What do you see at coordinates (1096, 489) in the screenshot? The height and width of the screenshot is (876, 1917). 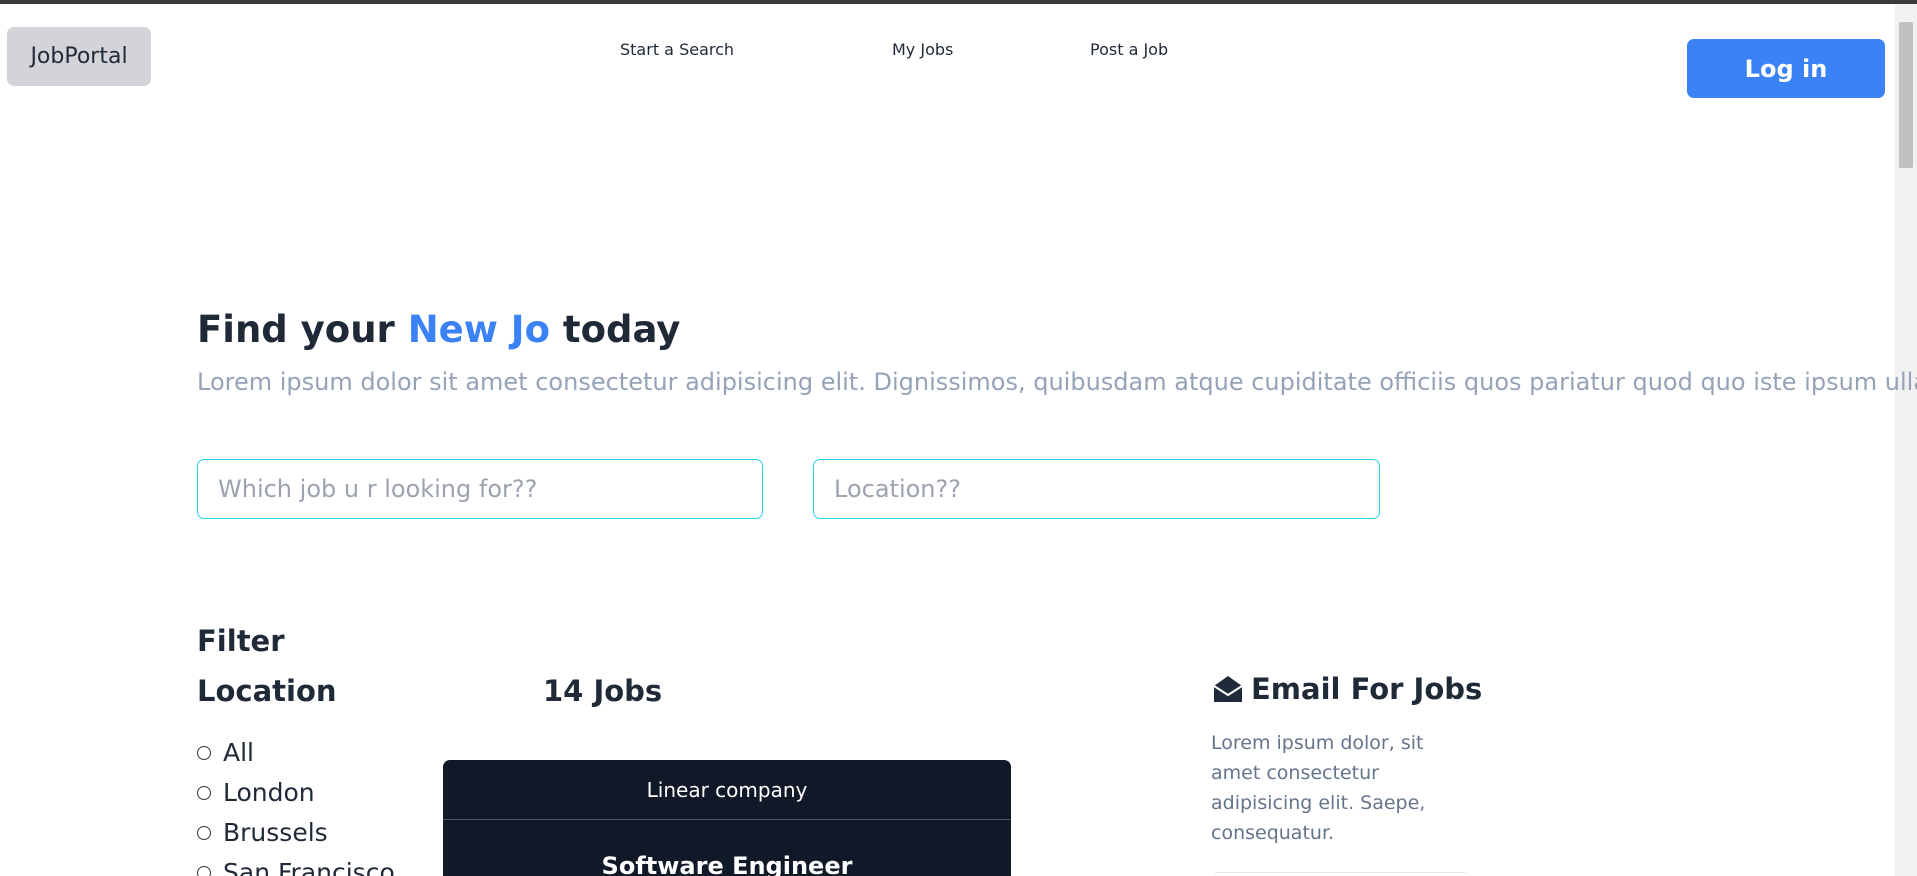 I see `location-search-input` at bounding box center [1096, 489].